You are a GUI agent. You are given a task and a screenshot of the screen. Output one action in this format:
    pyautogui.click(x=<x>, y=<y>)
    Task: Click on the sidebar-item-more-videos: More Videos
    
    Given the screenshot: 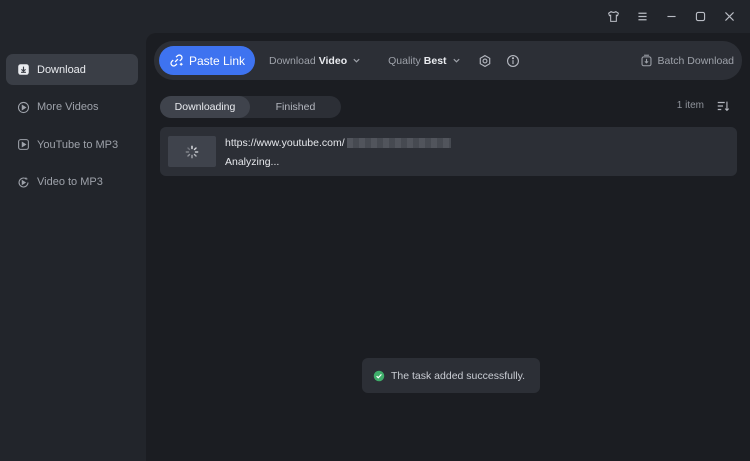 What is the action you would take?
    pyautogui.click(x=72, y=107)
    